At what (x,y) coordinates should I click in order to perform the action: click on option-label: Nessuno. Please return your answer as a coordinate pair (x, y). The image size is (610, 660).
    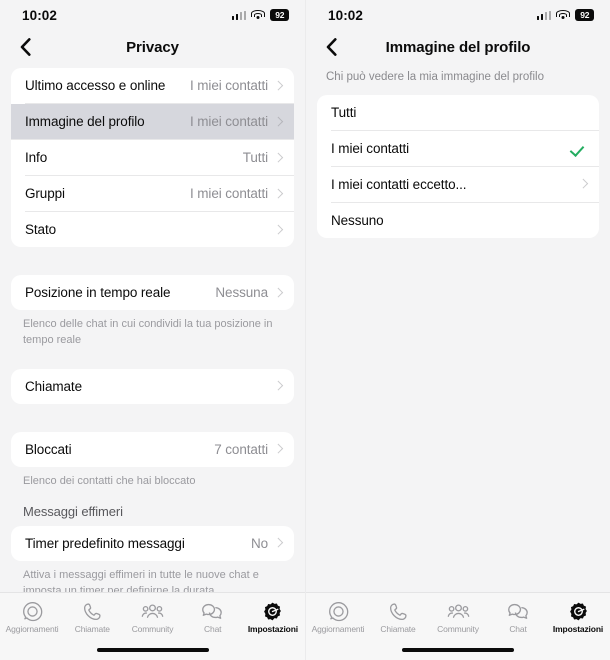
    Looking at the image, I should click on (357, 220).